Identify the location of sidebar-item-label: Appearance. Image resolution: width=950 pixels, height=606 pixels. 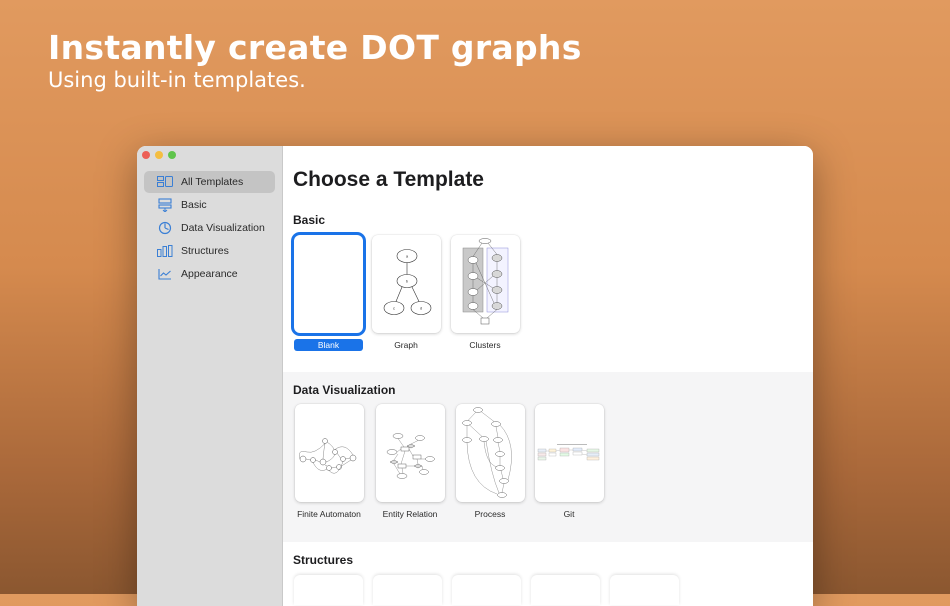
(209, 274).